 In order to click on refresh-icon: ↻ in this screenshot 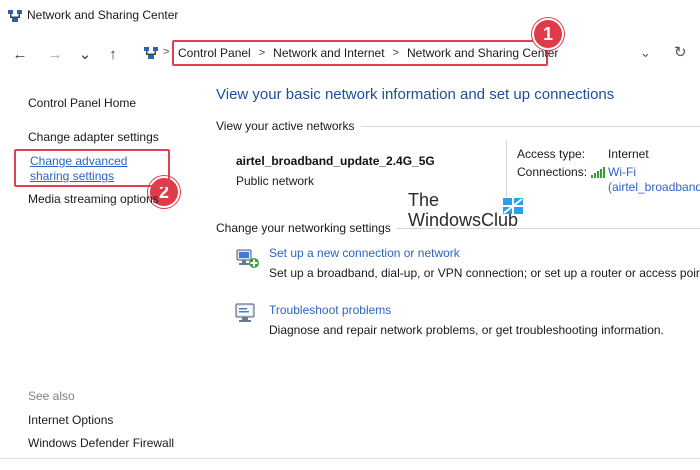, I will do `click(680, 52)`.